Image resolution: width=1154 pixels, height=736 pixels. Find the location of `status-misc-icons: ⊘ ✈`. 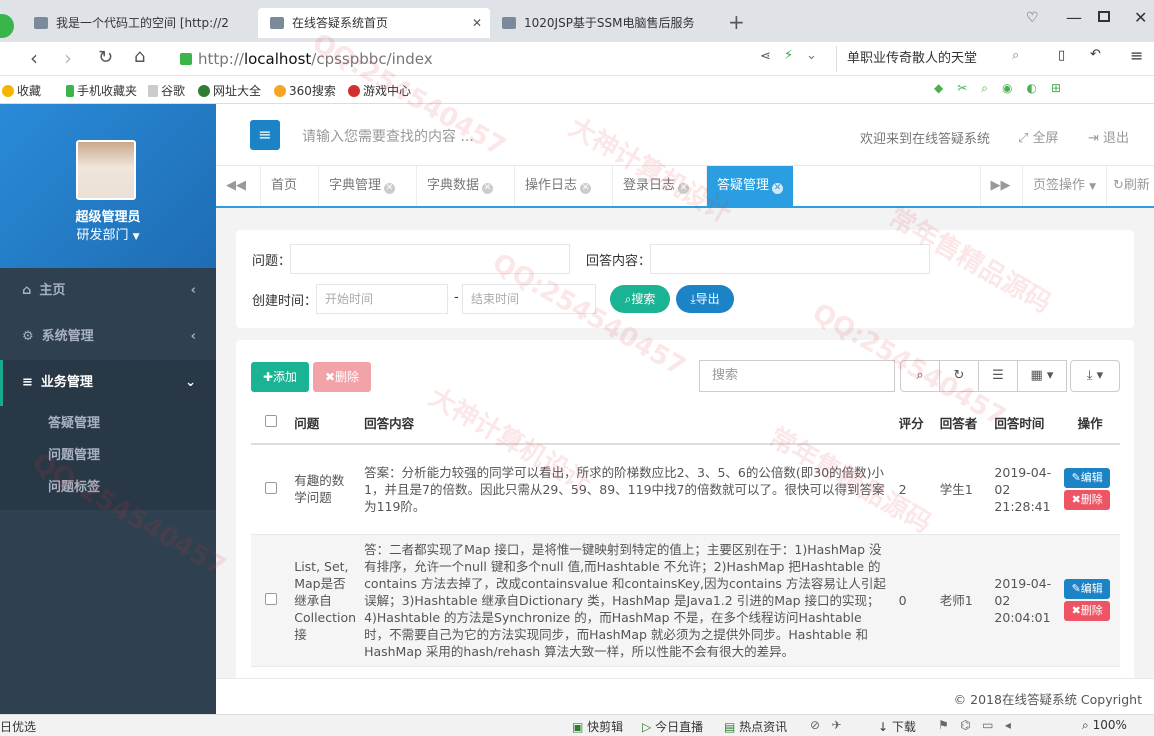

status-misc-icons: ⊘ ✈ is located at coordinates (826, 725).